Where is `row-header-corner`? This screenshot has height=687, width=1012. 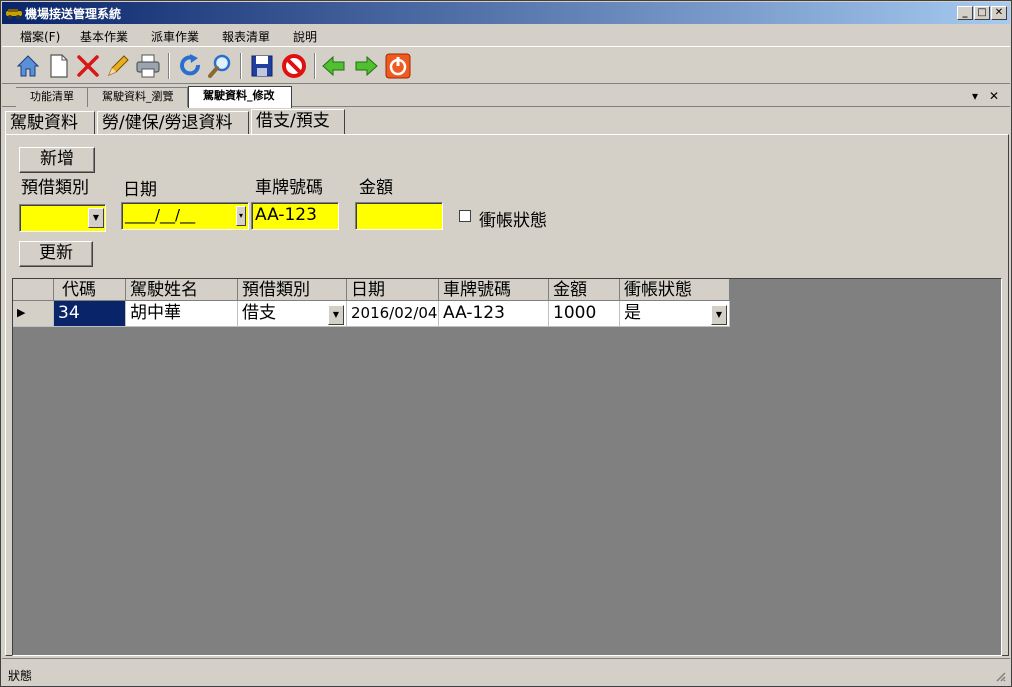 row-header-corner is located at coordinates (33, 290).